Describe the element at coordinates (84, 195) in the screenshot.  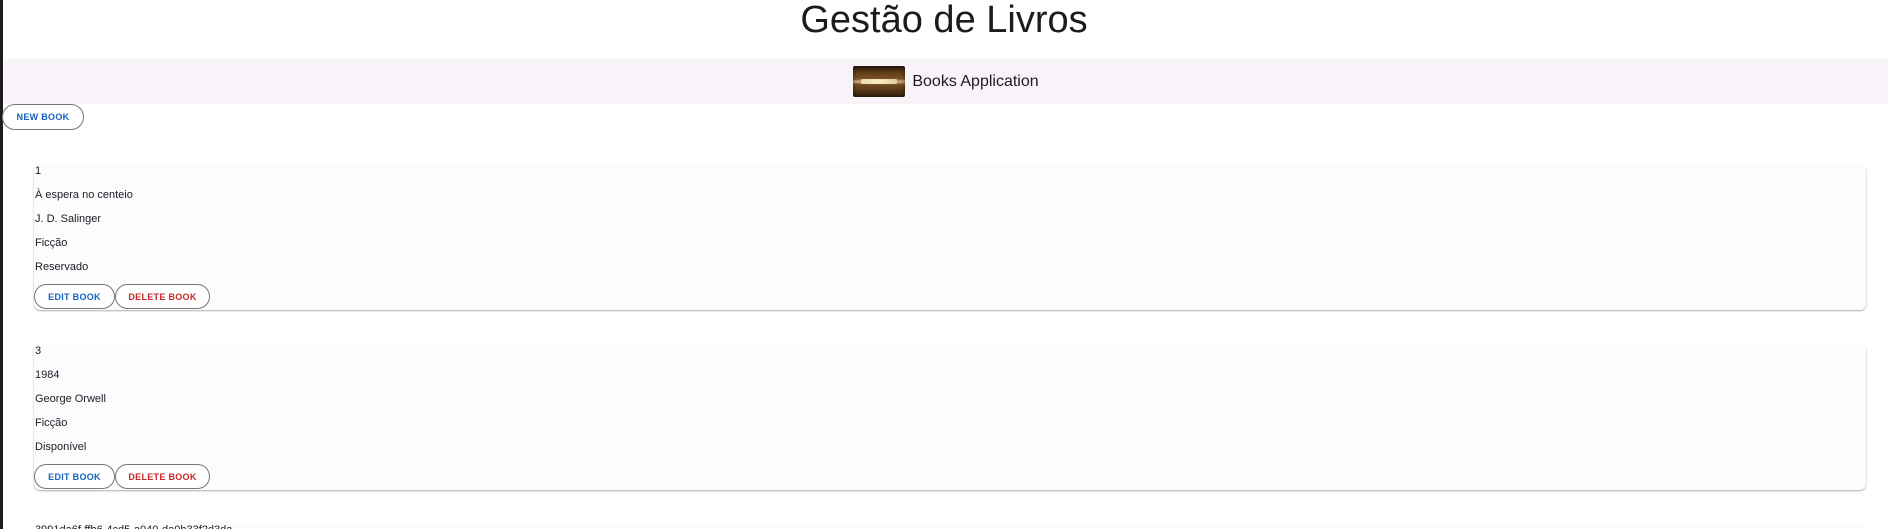
I see `book-title: À espera no centeio` at that location.